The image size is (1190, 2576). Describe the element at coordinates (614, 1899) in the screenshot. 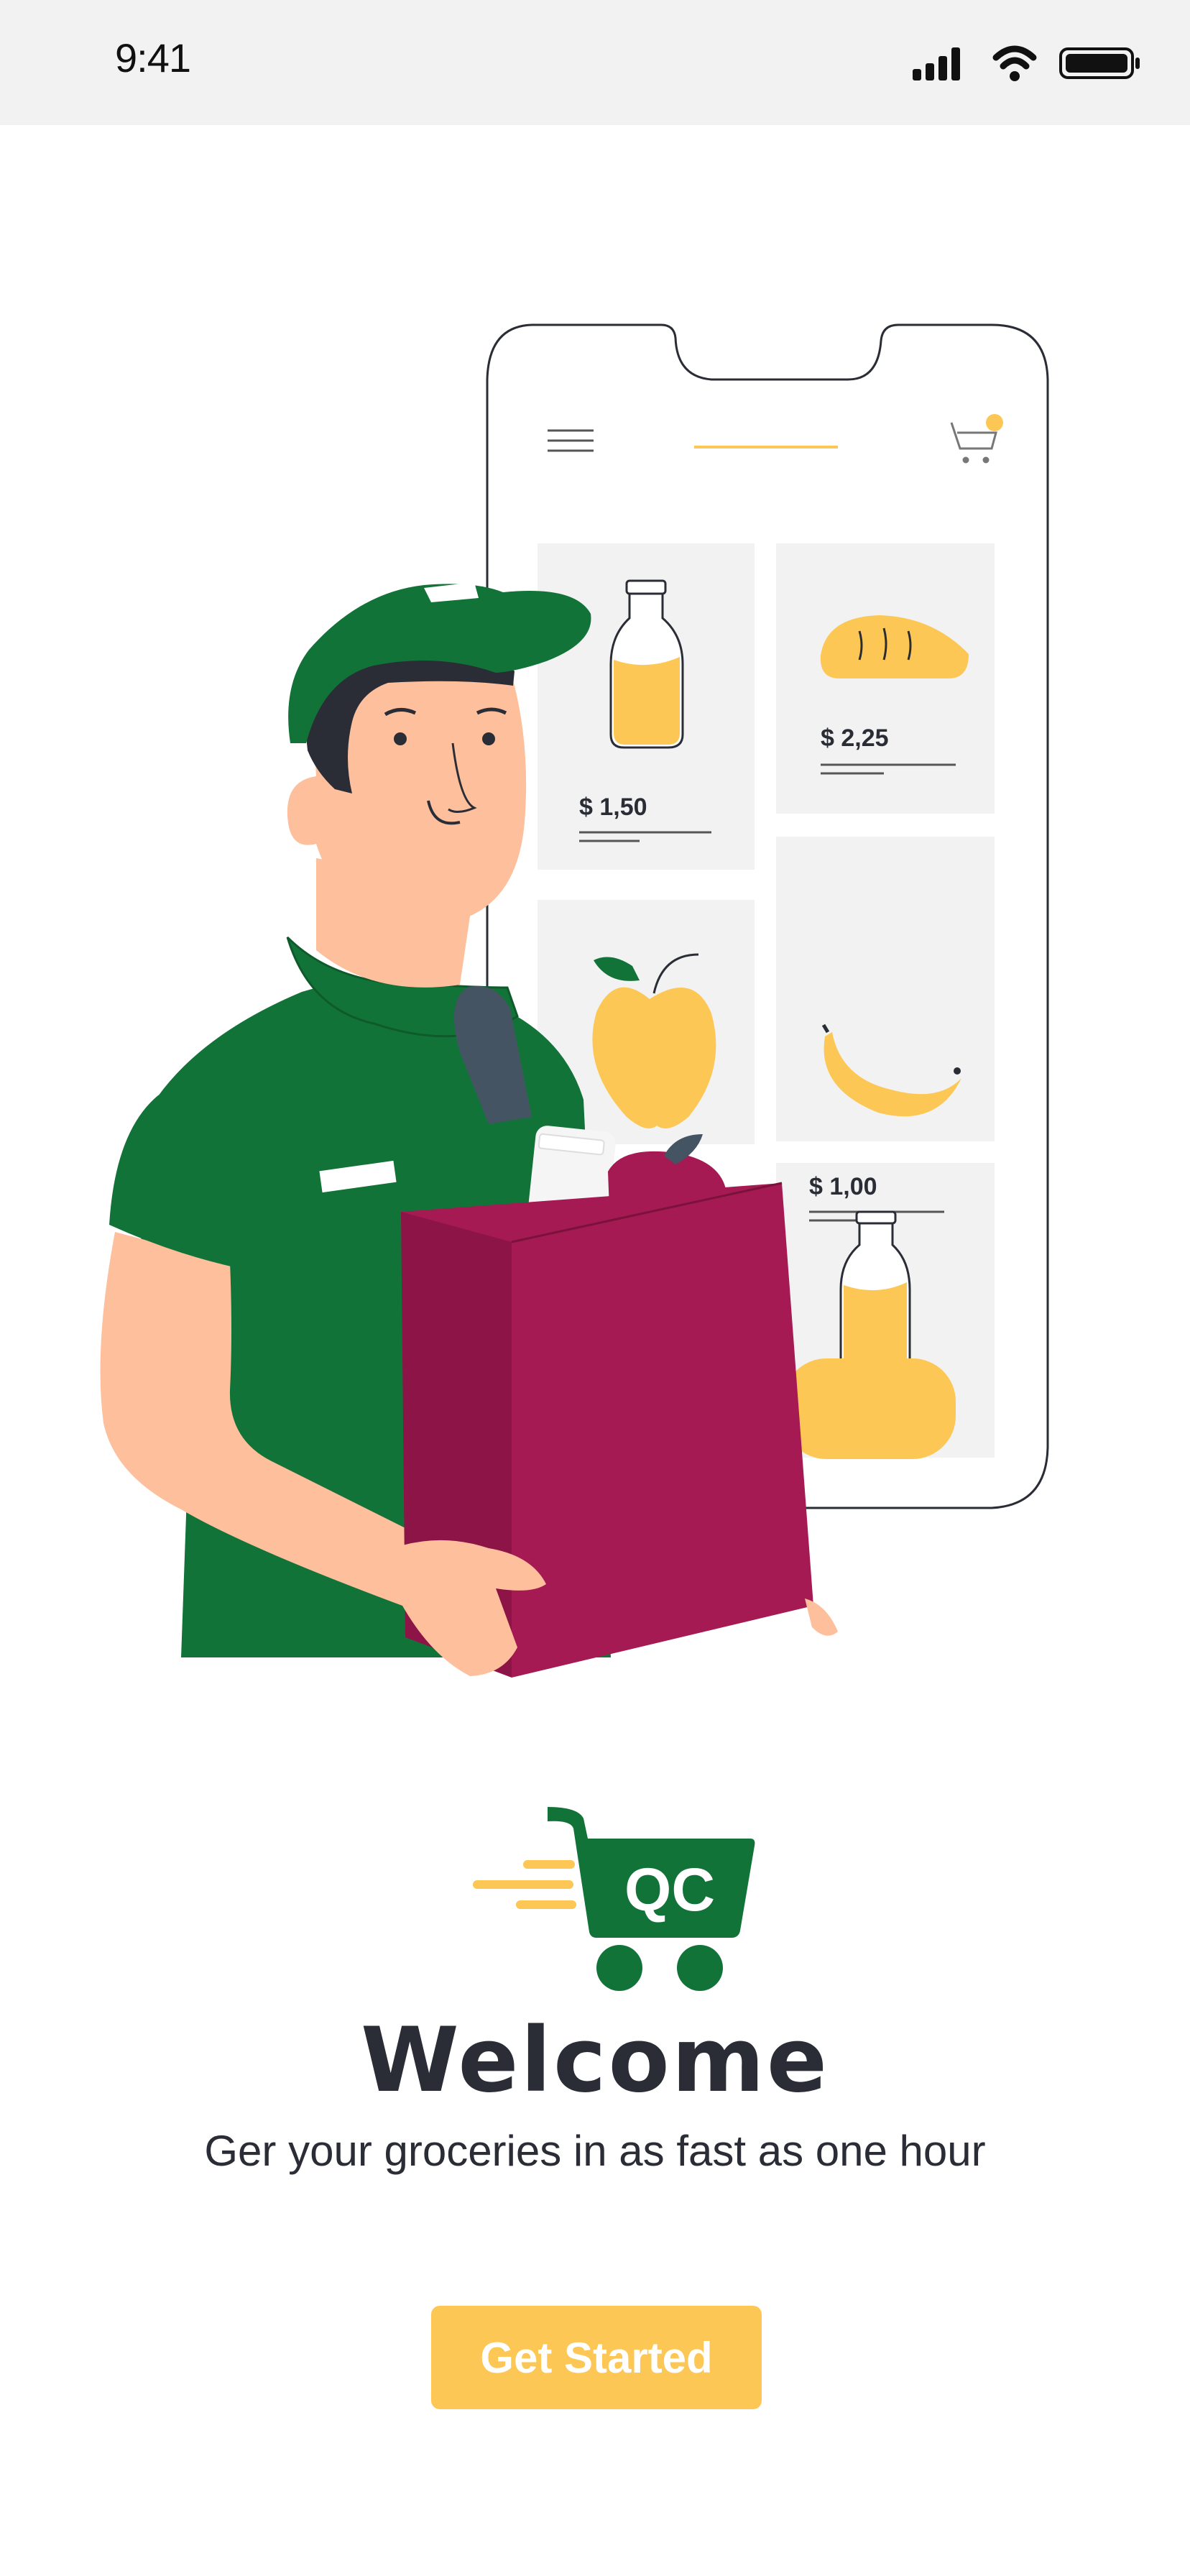

I see `qc-cart-logo: QC` at that location.